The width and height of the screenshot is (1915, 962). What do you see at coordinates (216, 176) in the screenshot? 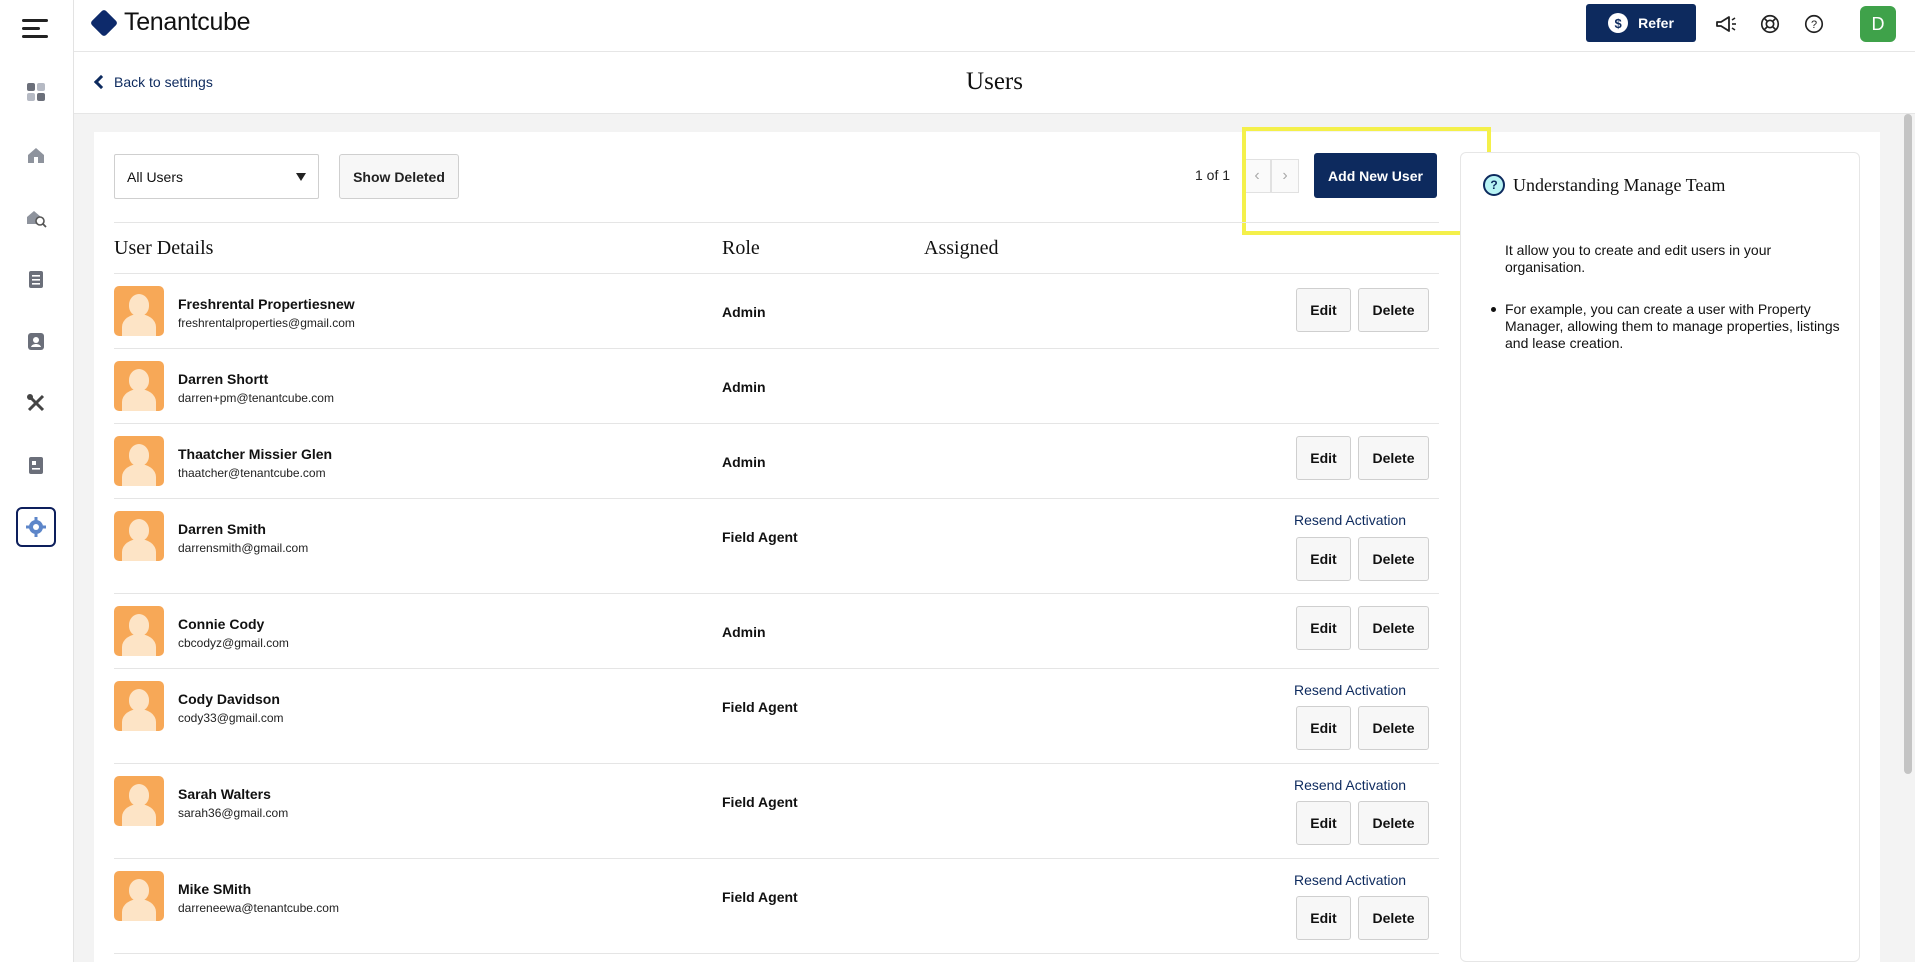
I see `user-filter-select: All Users` at bounding box center [216, 176].